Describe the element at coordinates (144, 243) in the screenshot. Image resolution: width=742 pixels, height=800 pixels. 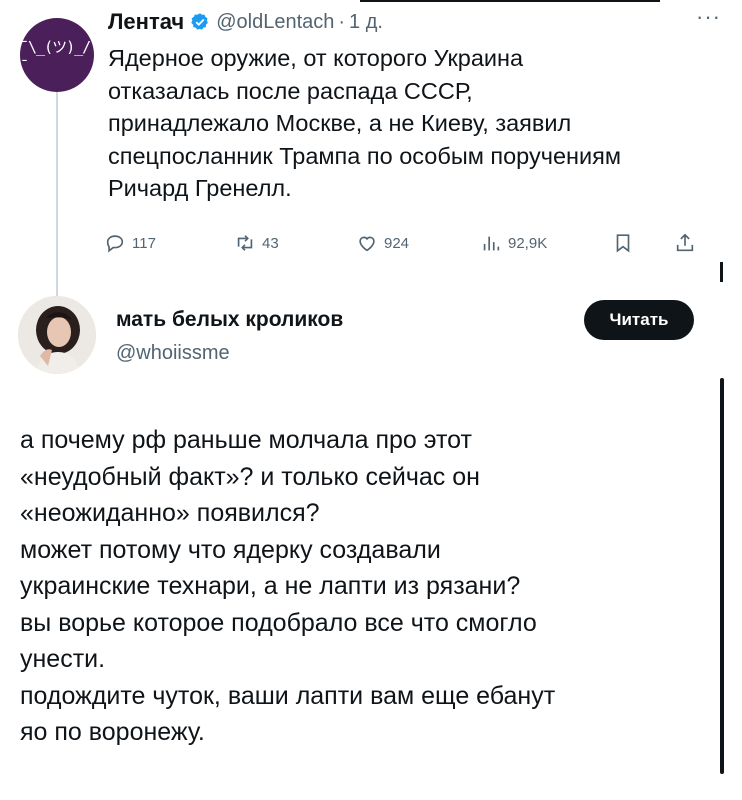
I see `reply-count: 117` at that location.